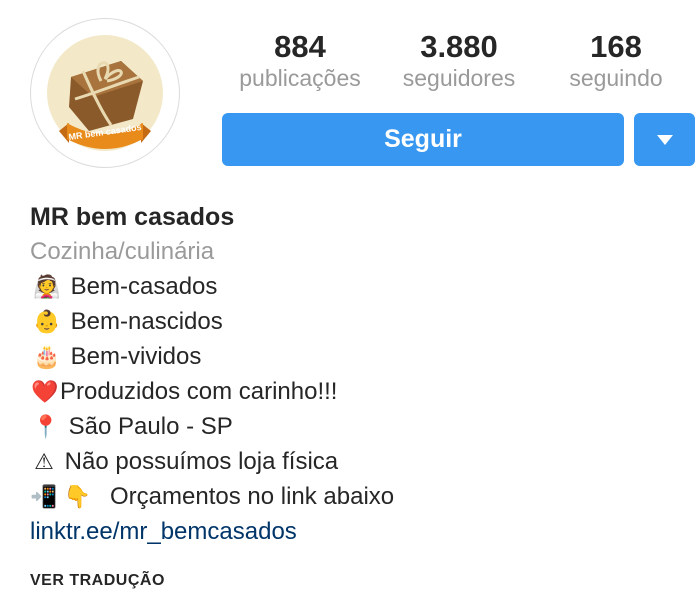 The image size is (700, 591). Describe the element at coordinates (360, 461) in the screenshot. I see `bio-line: ⚠ Não possuímos loja física` at that location.